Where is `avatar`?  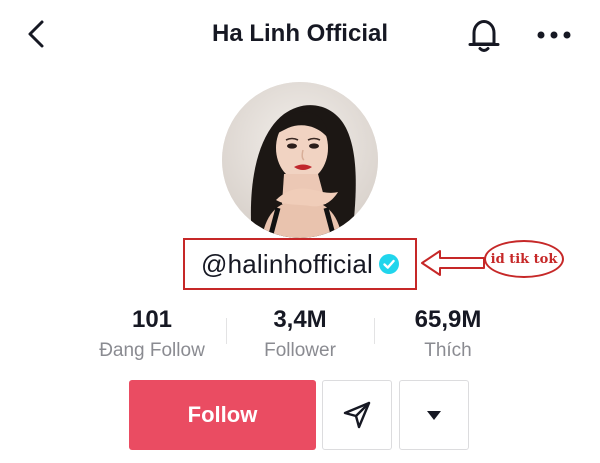 avatar is located at coordinates (300, 160).